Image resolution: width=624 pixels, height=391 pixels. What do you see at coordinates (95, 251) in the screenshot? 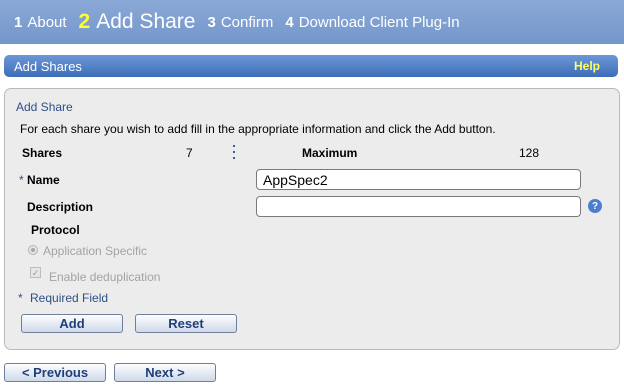
I see `protocol-option-label: Application Specific` at bounding box center [95, 251].